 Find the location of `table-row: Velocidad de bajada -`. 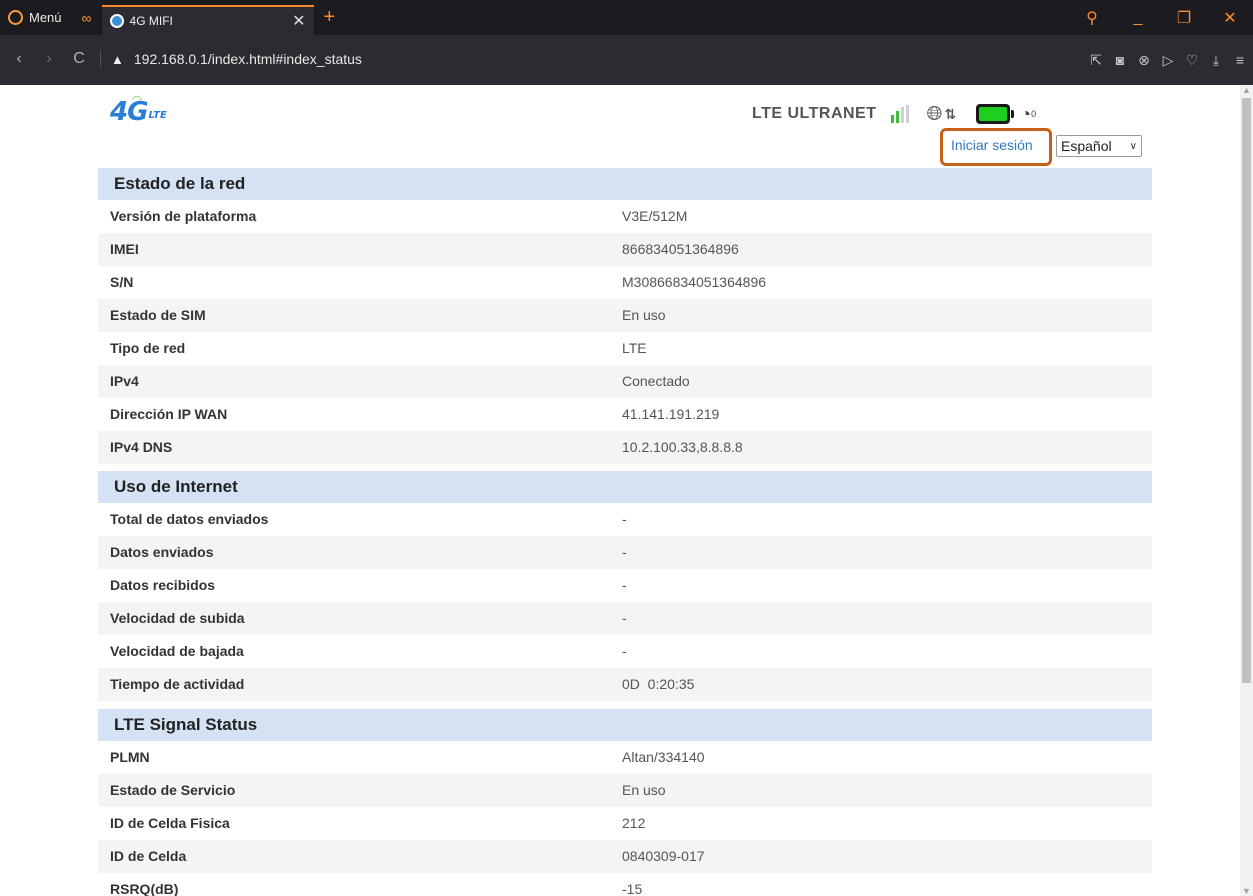

table-row: Velocidad de bajada - is located at coordinates (625, 651).